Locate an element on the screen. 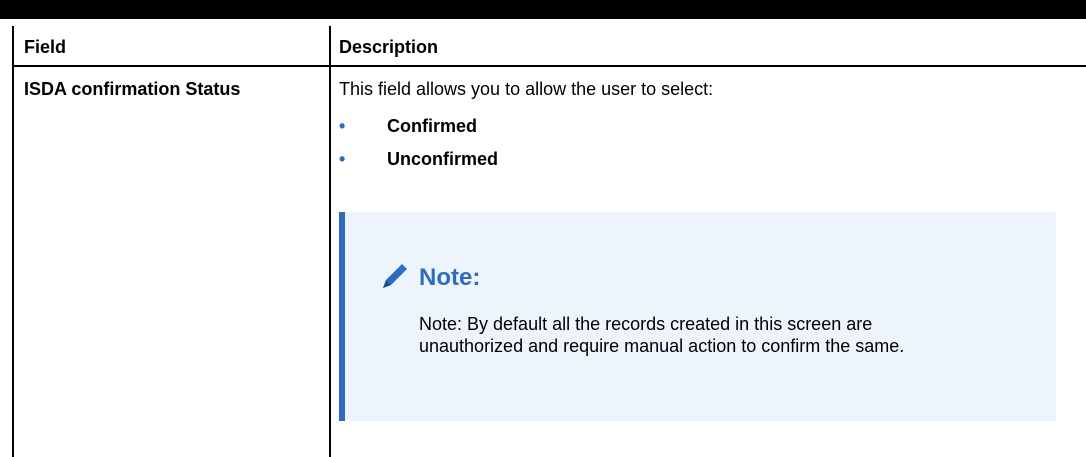  option-label: Confirmed is located at coordinates (432, 126).